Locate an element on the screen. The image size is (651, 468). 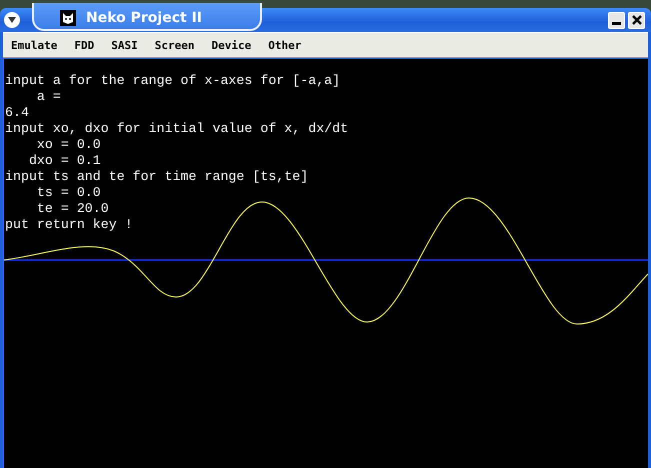
menu-item: Screen is located at coordinates (174, 45).